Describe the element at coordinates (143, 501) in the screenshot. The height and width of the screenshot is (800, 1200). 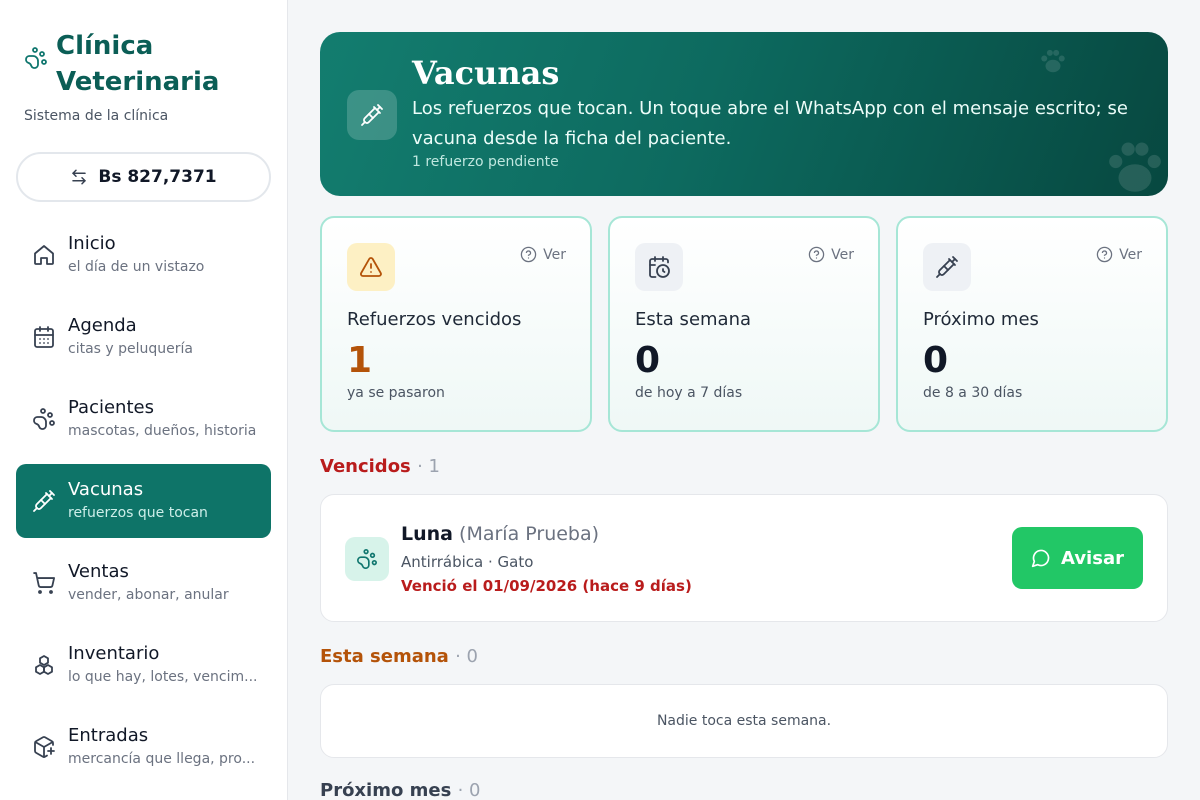
I see `sidebar-item-vacunas: Vacunas refuerzos que tocan` at that location.